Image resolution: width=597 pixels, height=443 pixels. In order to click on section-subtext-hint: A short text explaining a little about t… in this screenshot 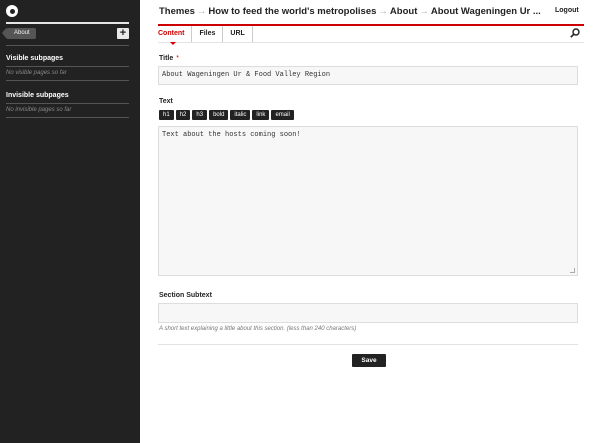, I will do `click(258, 329)`.